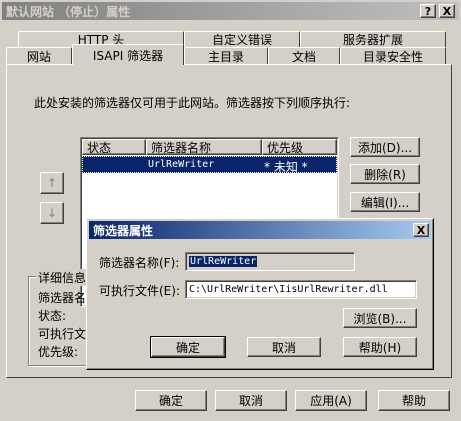 This screenshot has height=421, width=461. I want to click on arrow-down-icon: ↓, so click(52, 213).